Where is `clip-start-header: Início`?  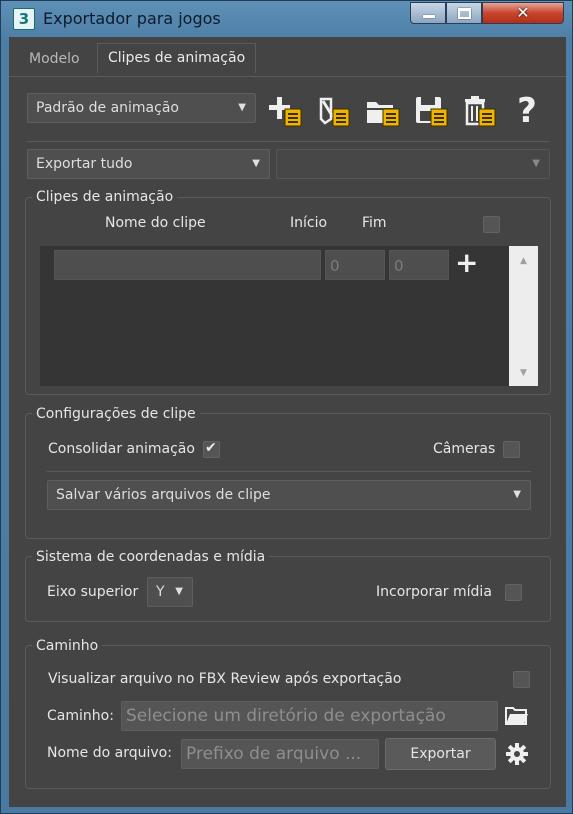
clip-start-header: Início is located at coordinates (309, 223).